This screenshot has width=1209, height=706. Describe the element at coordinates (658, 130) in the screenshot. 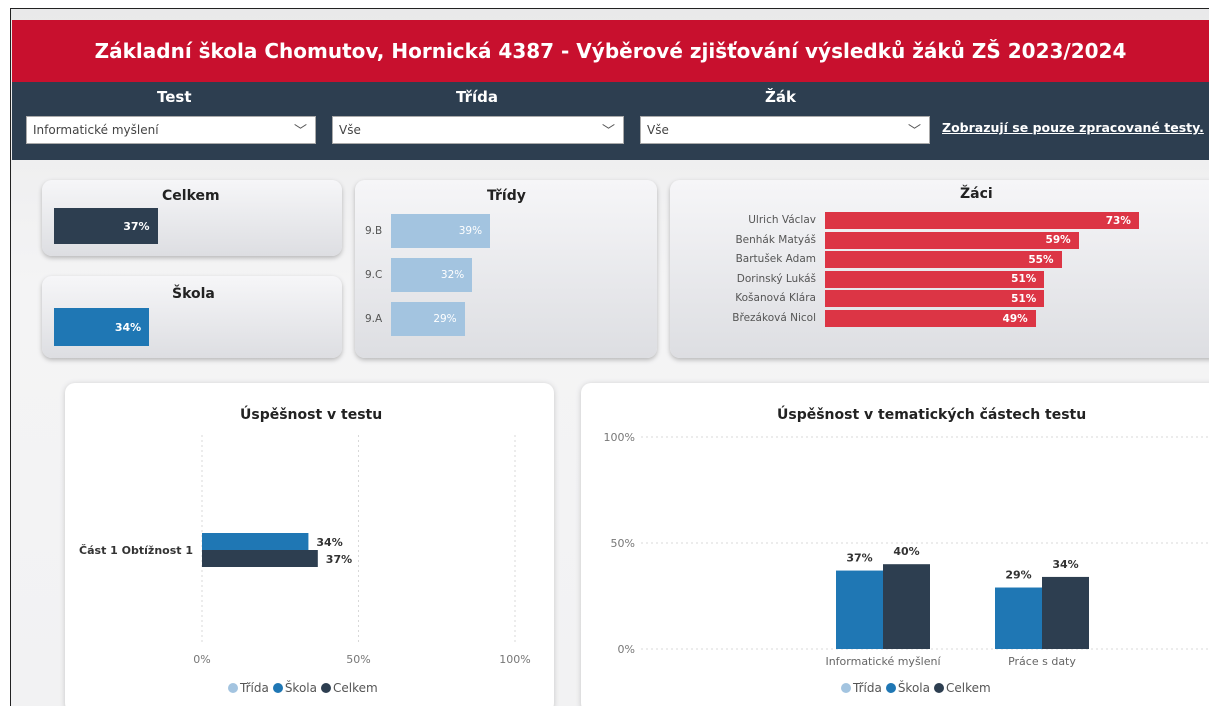

I see `zak-select-value: Vše` at that location.